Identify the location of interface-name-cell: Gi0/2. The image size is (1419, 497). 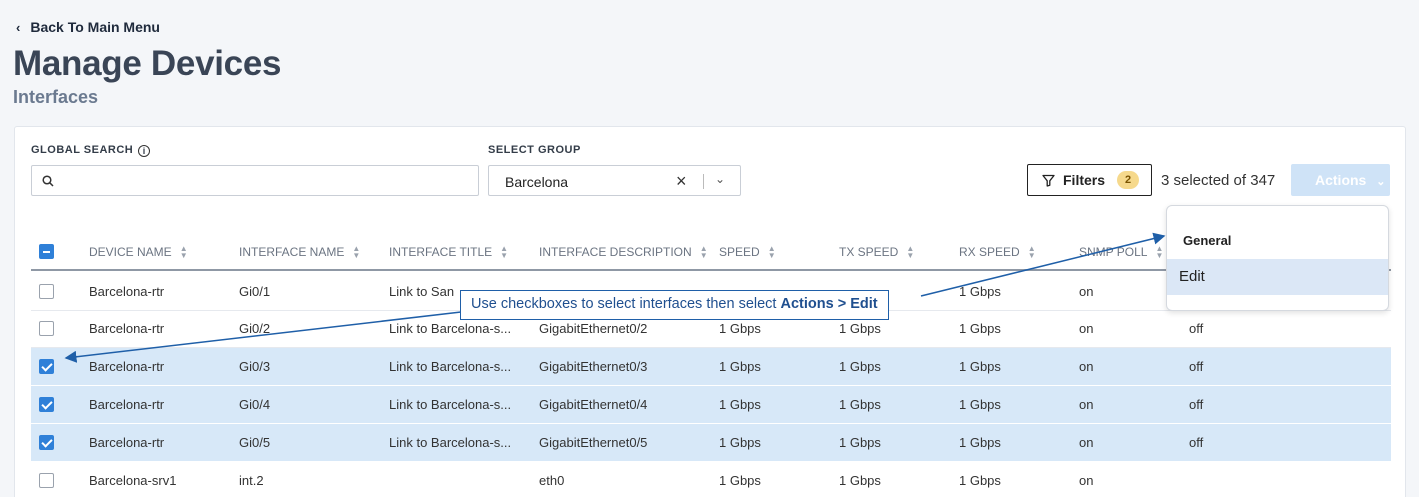
(255, 328).